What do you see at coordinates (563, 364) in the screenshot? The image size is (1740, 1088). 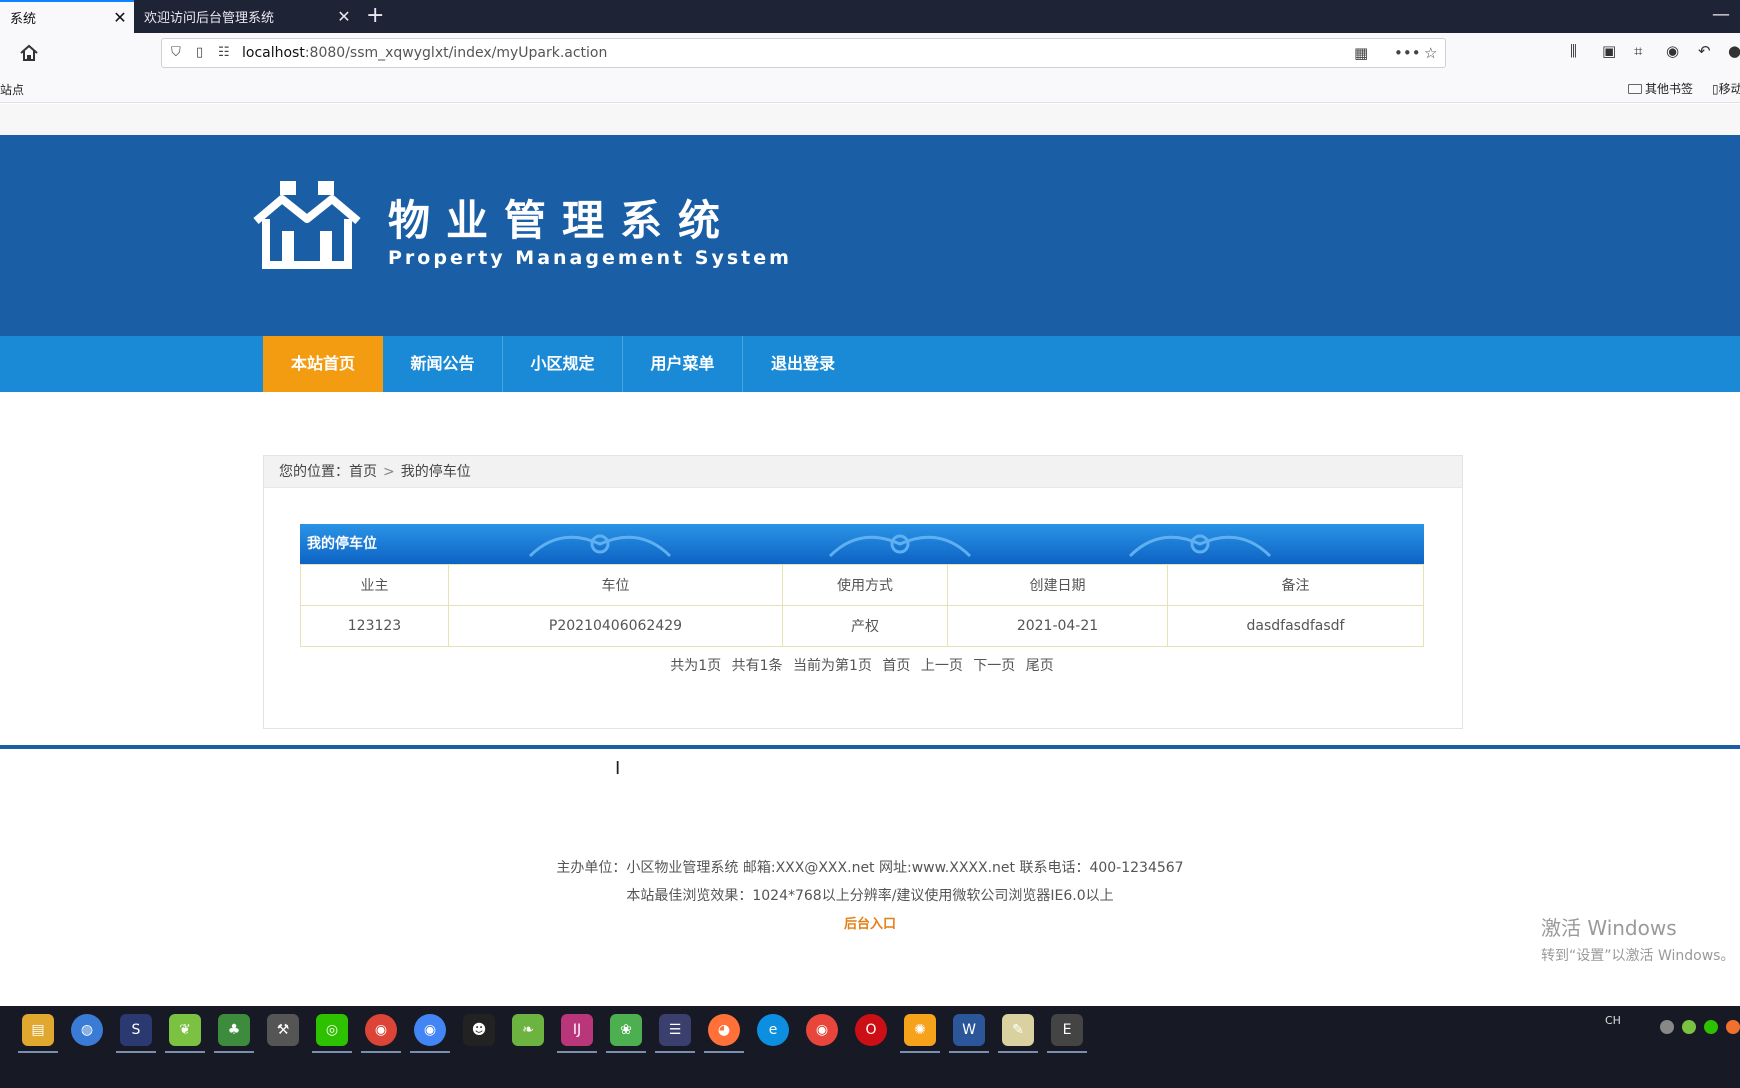 I see `nav-rules: 小区规定` at bounding box center [563, 364].